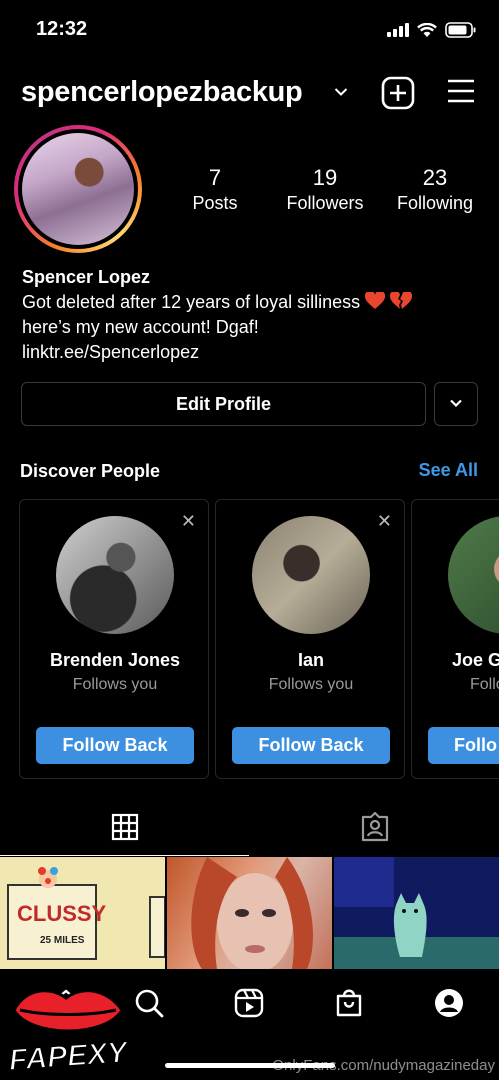 The height and width of the screenshot is (1080, 499). I want to click on status-icons, so click(432, 30).